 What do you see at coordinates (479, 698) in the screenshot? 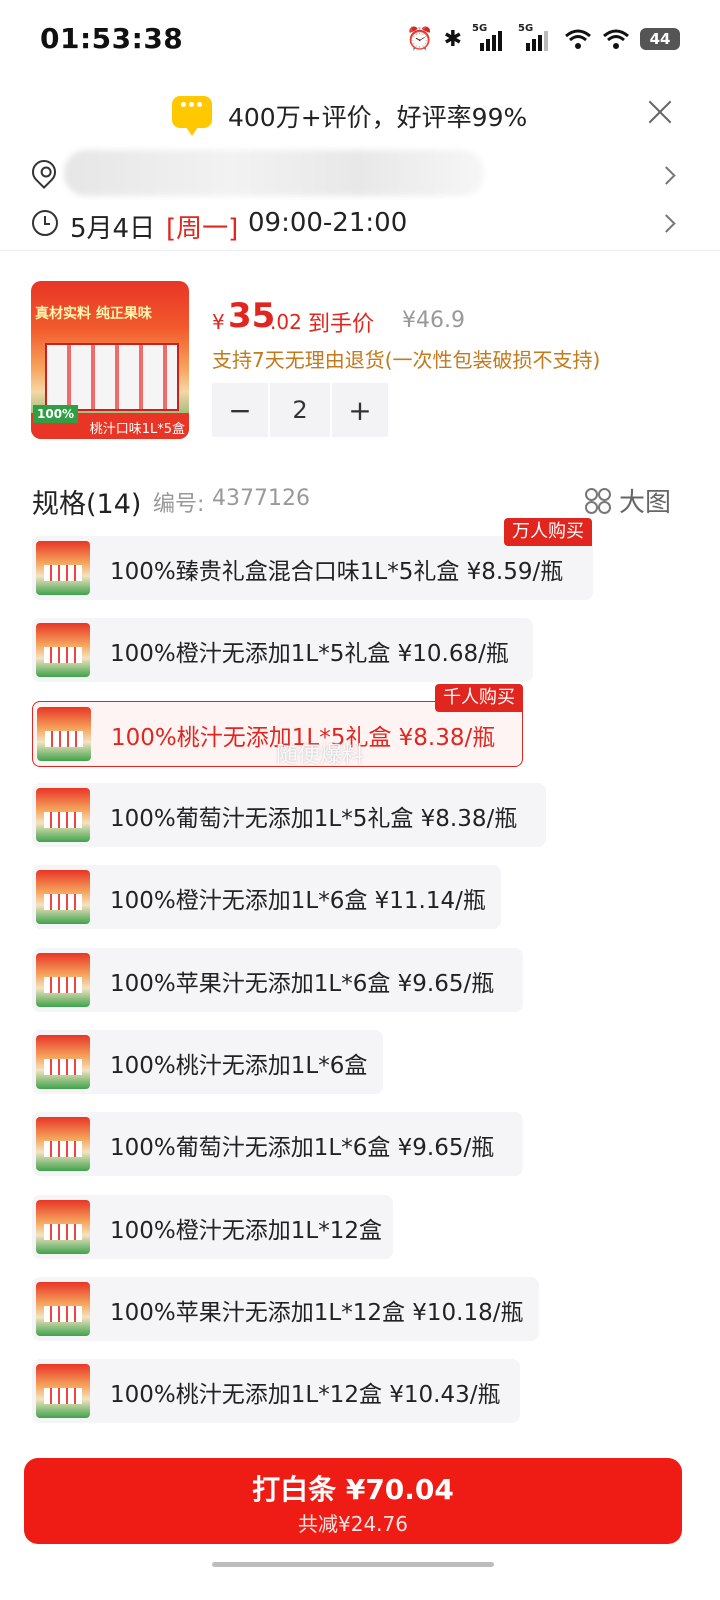
I see `popularity-badge: 千人购买` at bounding box center [479, 698].